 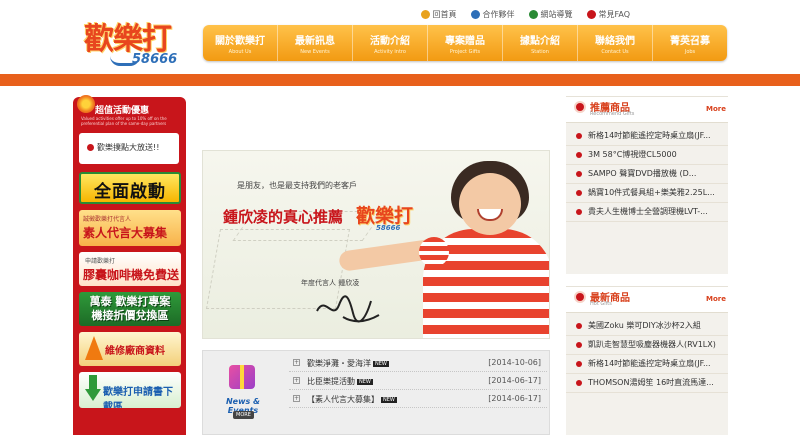 I want to click on nav-activity: 活動介紹 Activity intro, so click(x=390, y=43).